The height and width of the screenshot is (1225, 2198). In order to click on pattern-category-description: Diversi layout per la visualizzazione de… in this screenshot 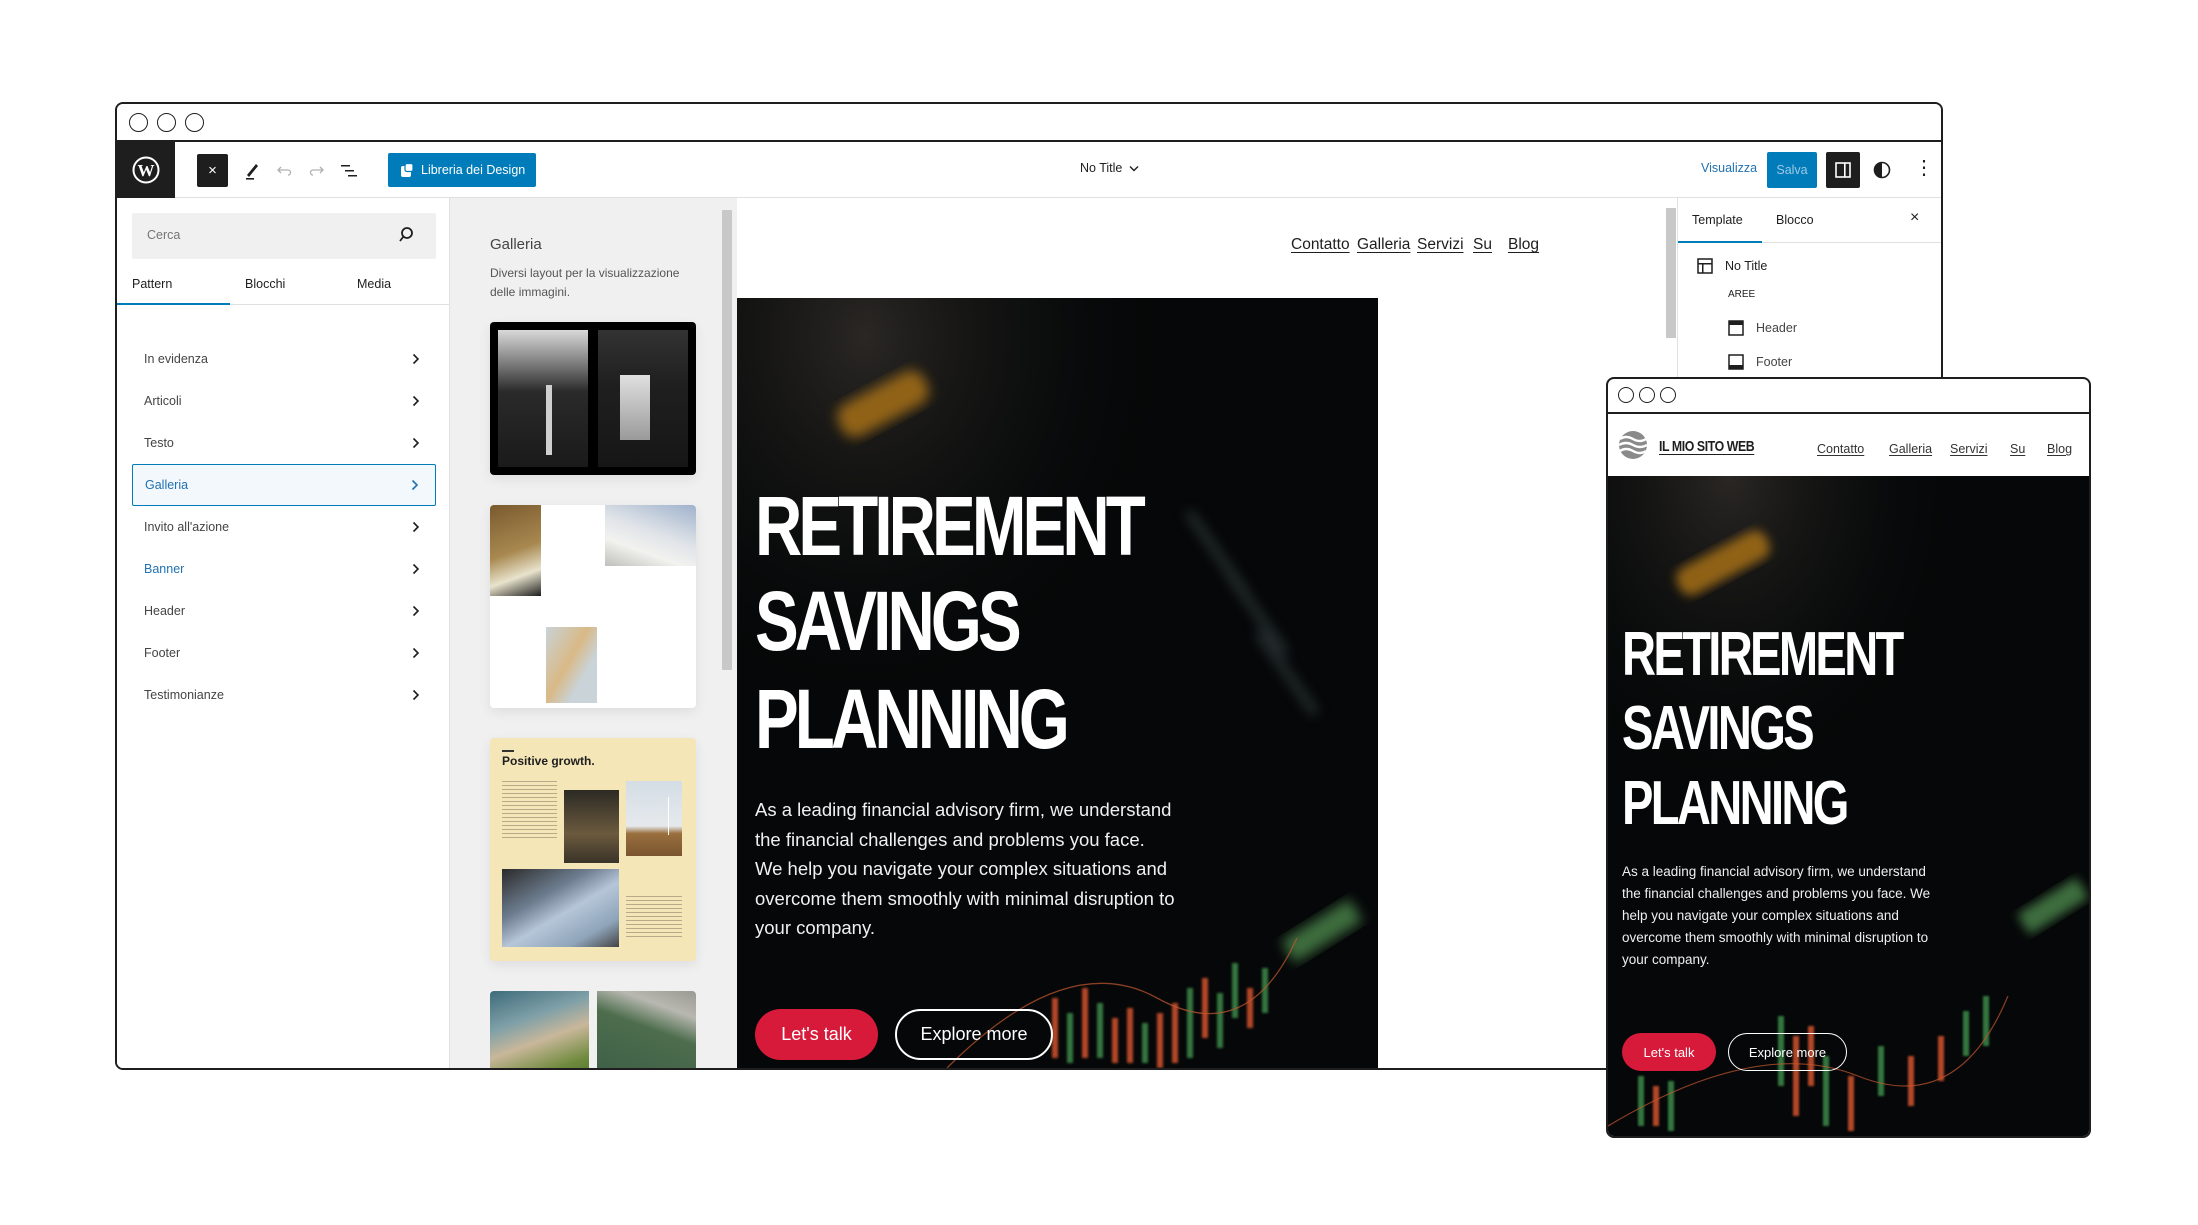, I will do `click(585, 282)`.